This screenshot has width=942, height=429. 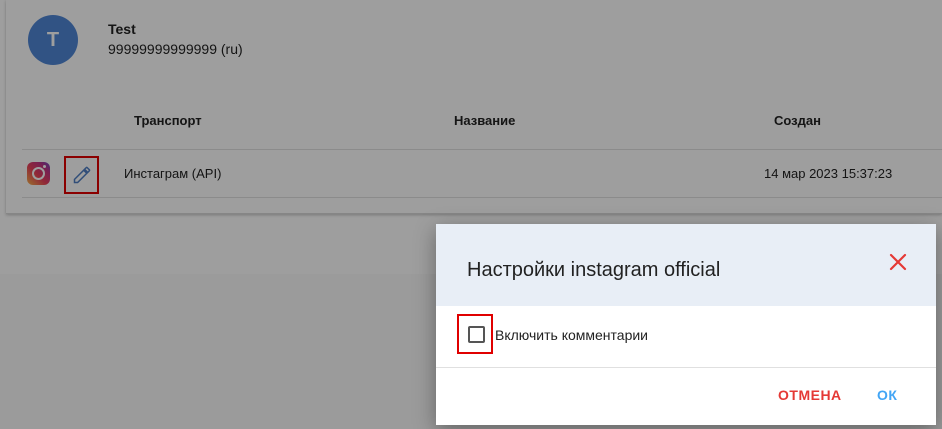 I want to click on dialog-actions: ОТМЕНА ОК, so click(x=686, y=397).